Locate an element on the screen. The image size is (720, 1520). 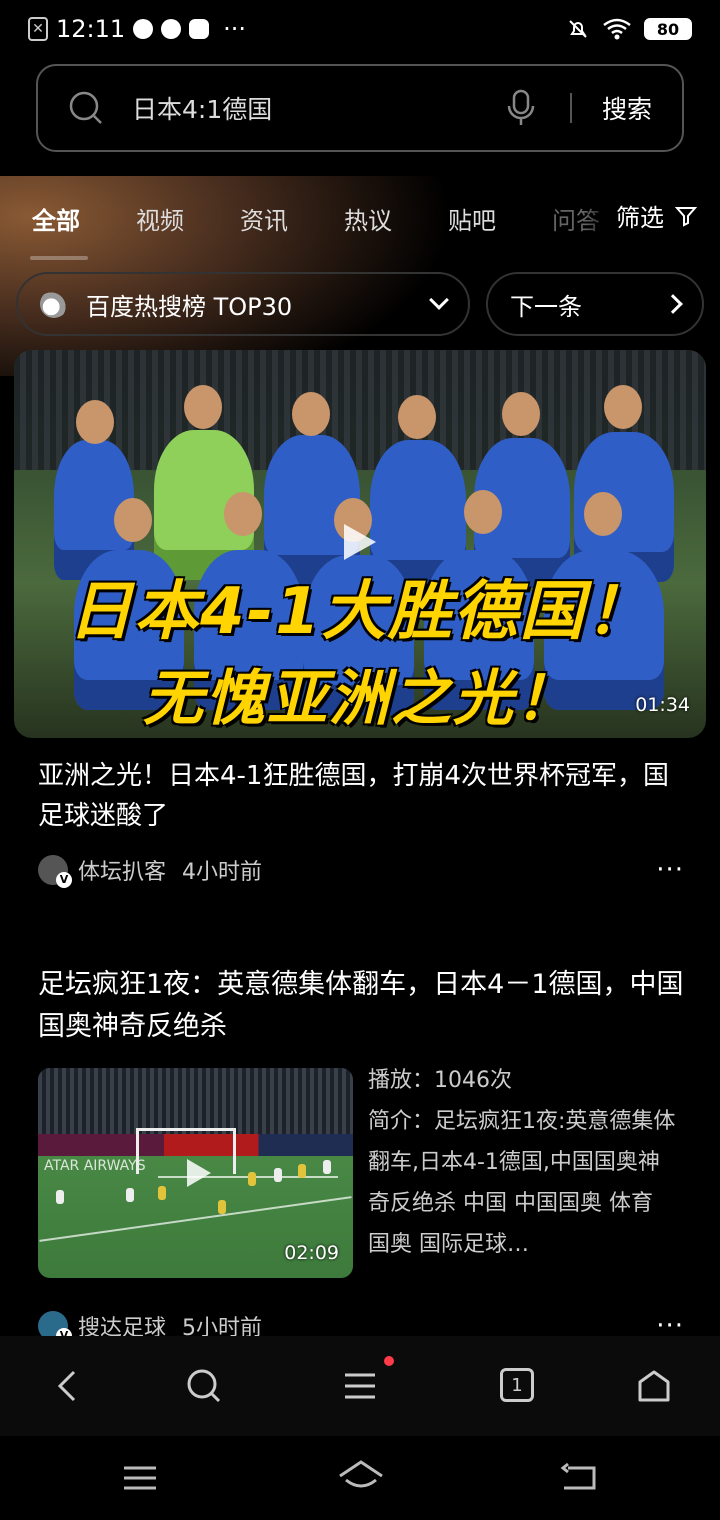
search-input: 日本4:1德国 is located at coordinates (319, 108).